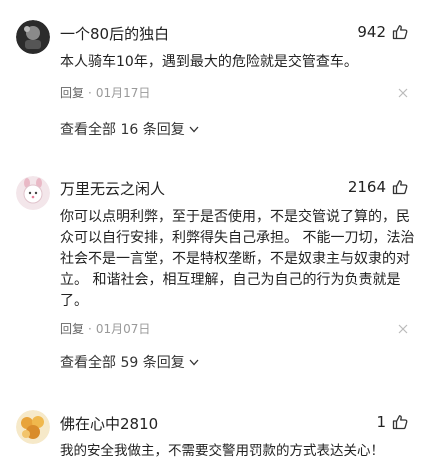 The image size is (434, 471). Describe the element at coordinates (123, 93) in the screenshot. I see `comment-date: 01月17日` at that location.